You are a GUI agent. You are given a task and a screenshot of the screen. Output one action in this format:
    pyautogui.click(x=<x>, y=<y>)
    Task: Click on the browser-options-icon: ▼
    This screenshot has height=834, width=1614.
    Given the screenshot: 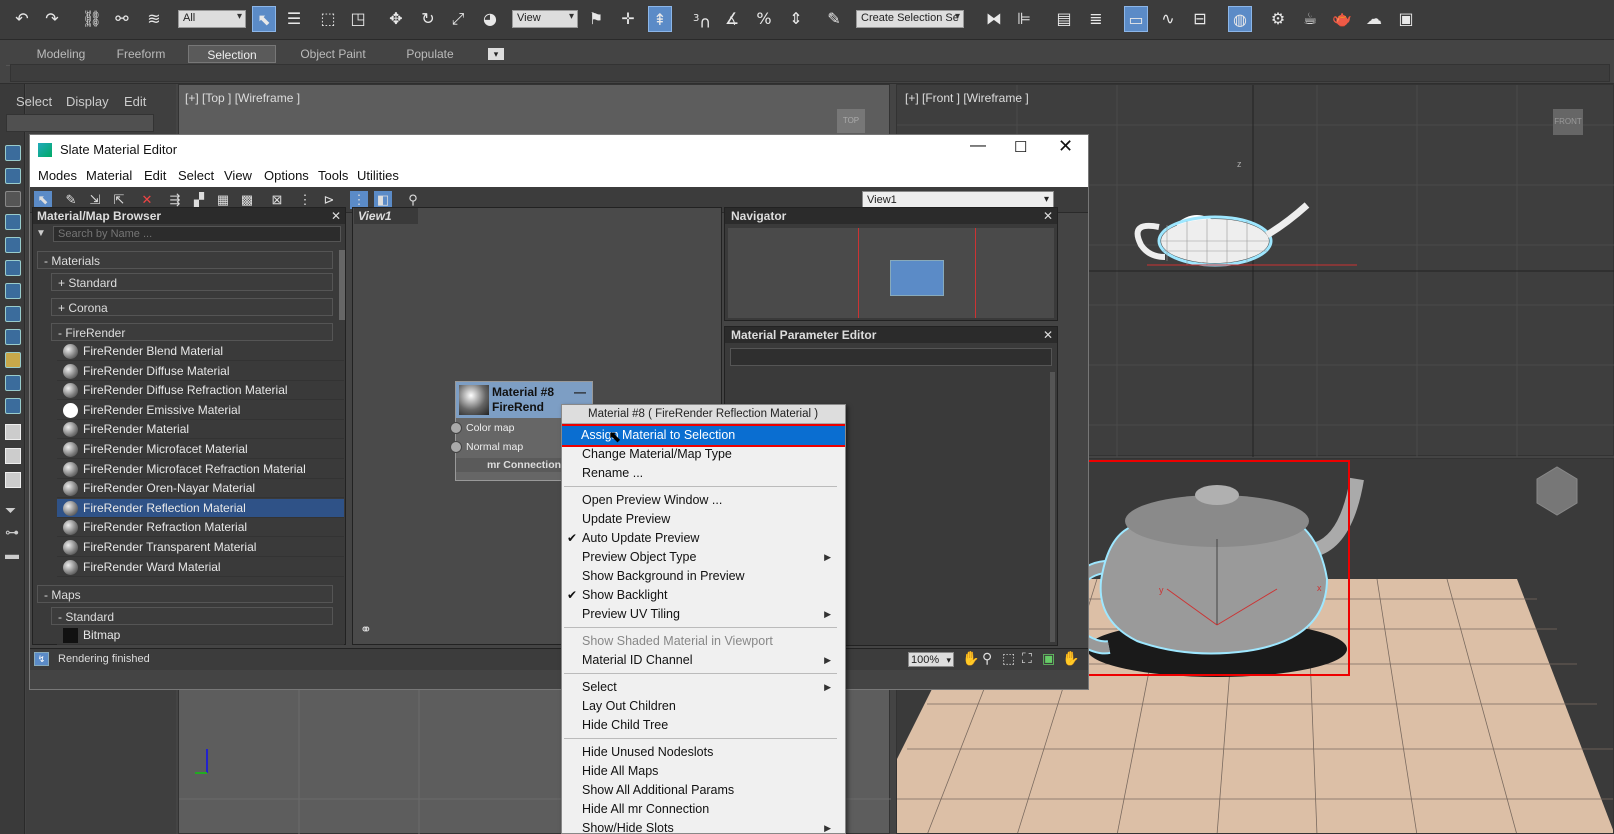 What is the action you would take?
    pyautogui.click(x=44, y=234)
    